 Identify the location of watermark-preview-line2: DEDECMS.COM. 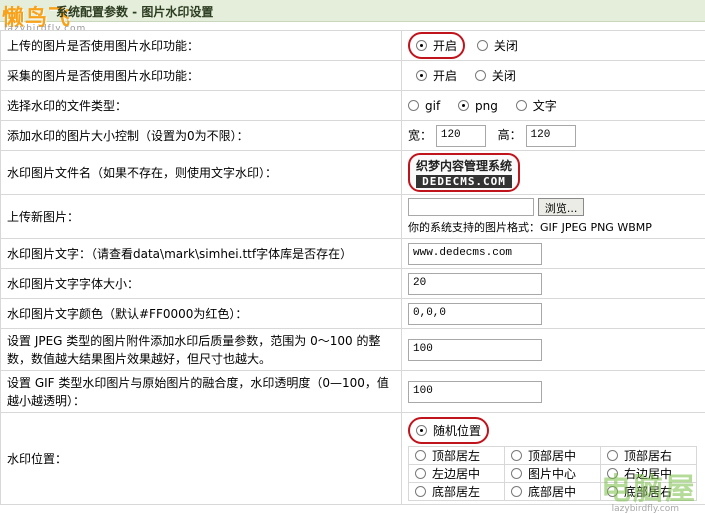
(464, 181).